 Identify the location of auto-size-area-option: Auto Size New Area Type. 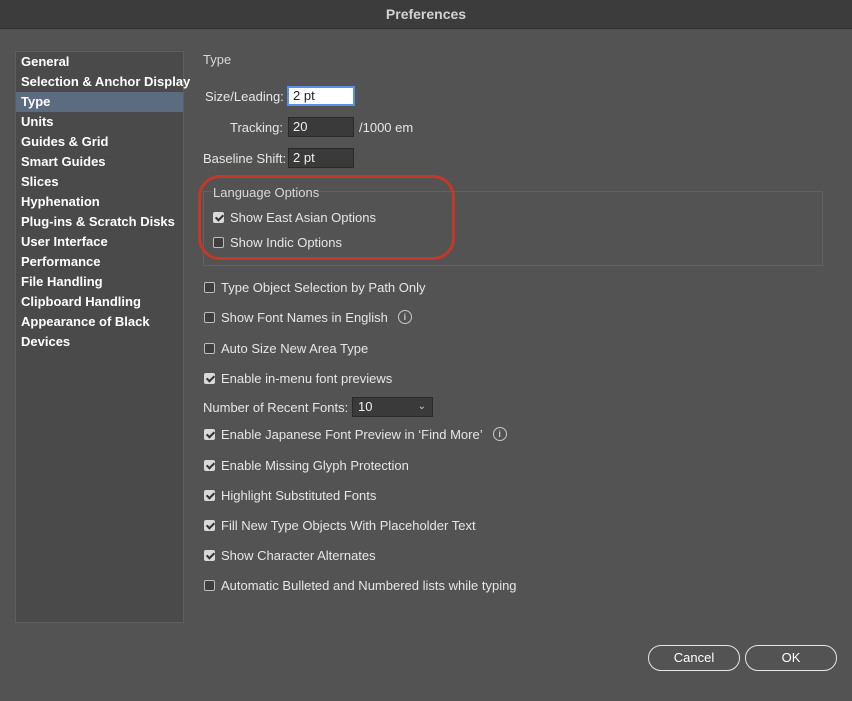
(286, 348).